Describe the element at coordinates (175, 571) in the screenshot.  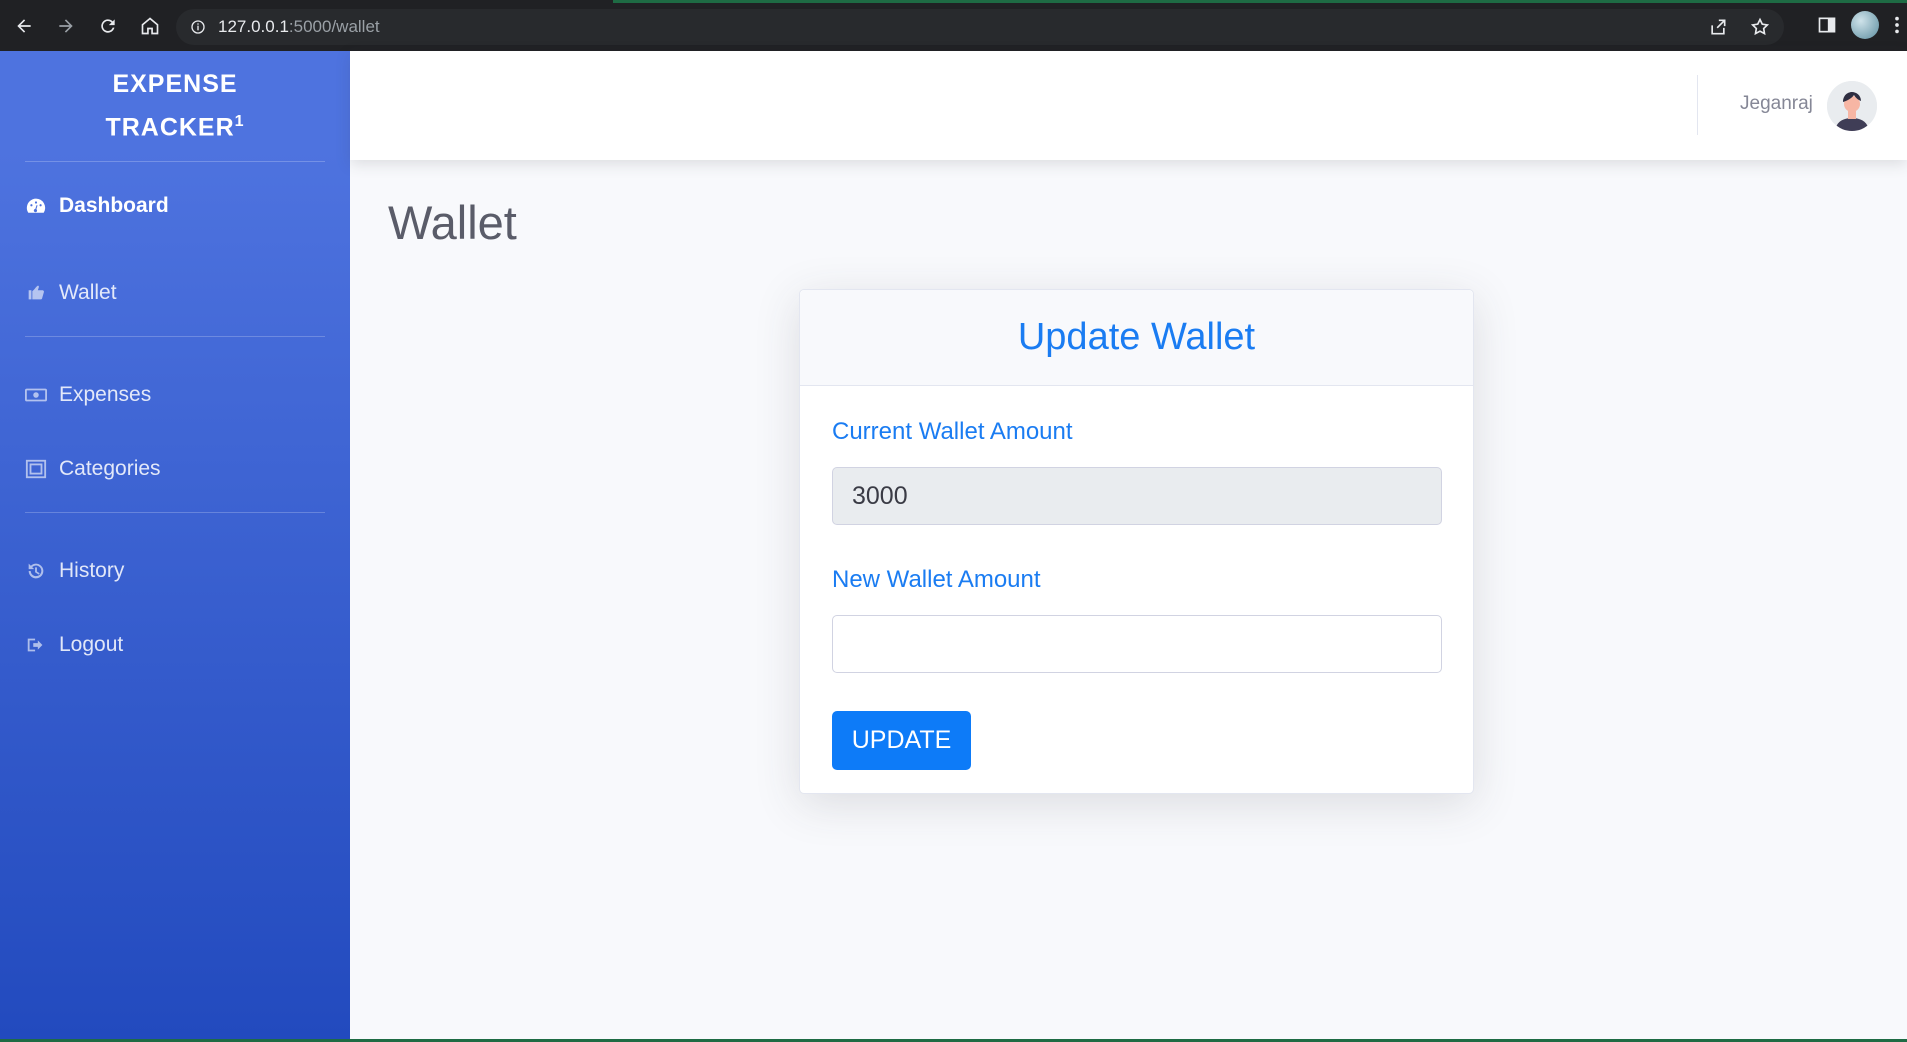
I see `sidebar-item-history: History` at that location.